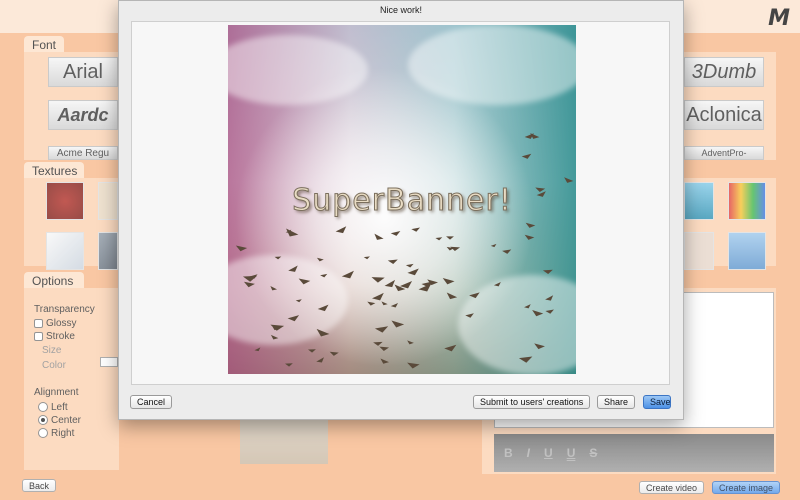 The image size is (800, 500). I want to click on share-button: Share, so click(616, 402).